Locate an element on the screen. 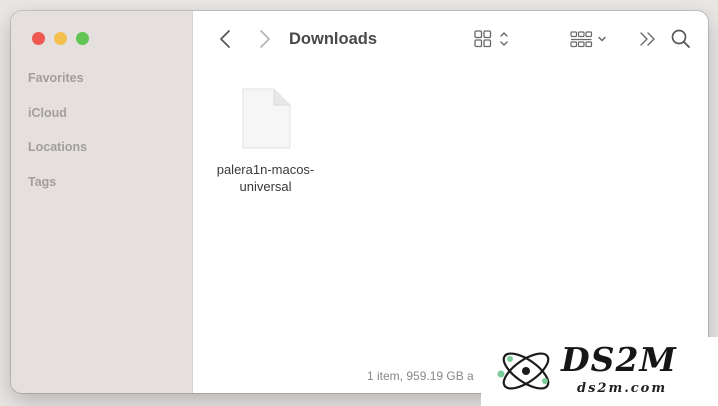 The image size is (718, 406). file-item: palera1n-macos-universal is located at coordinates (265, 141).